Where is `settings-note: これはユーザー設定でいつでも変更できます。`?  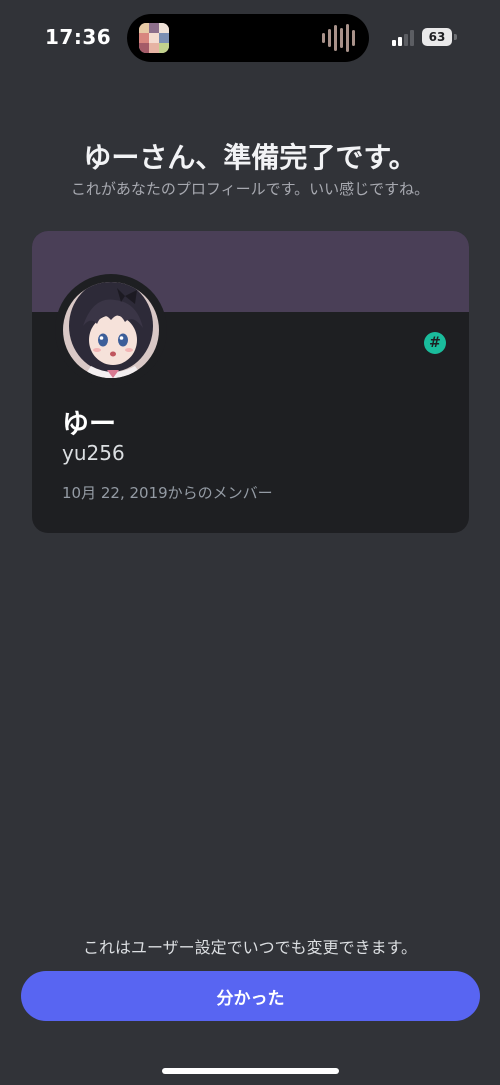
settings-note: これはユーザー設定でいつでも変更できます。 is located at coordinates (250, 947).